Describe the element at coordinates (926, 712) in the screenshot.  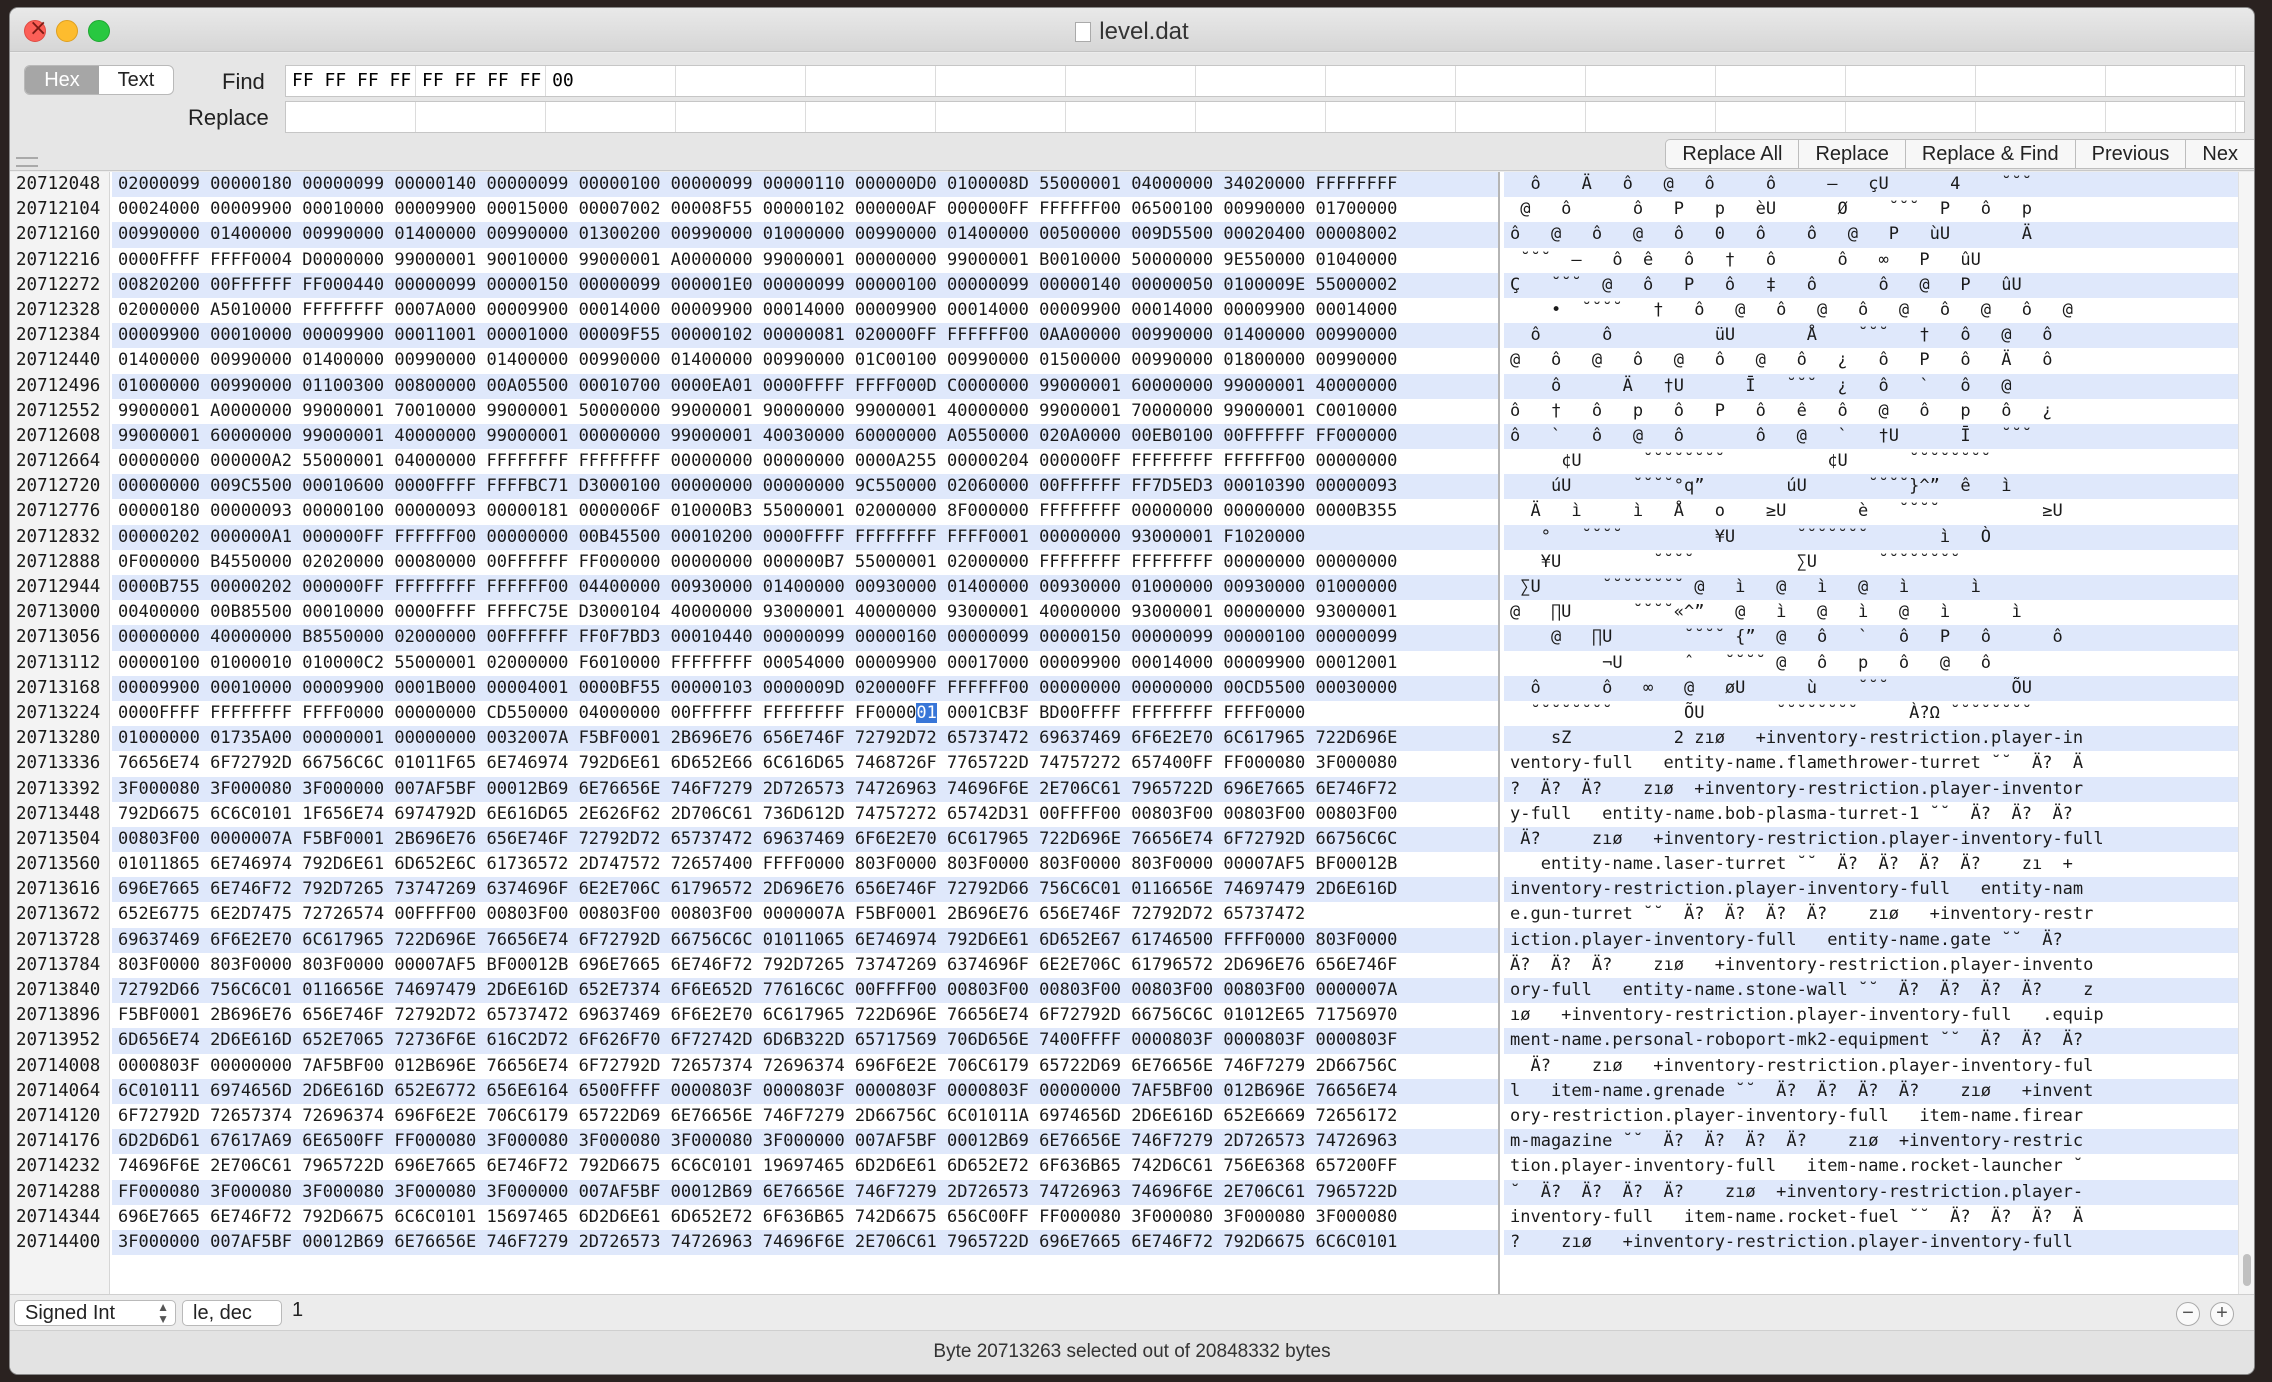
I see `selected-byte: 01` at that location.